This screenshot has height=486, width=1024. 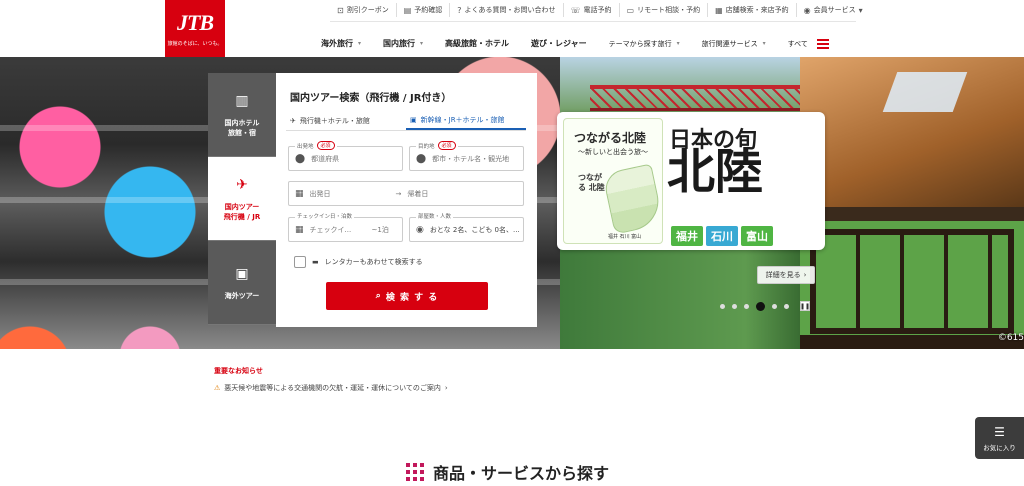 I want to click on checkbox, so click(x=300, y=262).